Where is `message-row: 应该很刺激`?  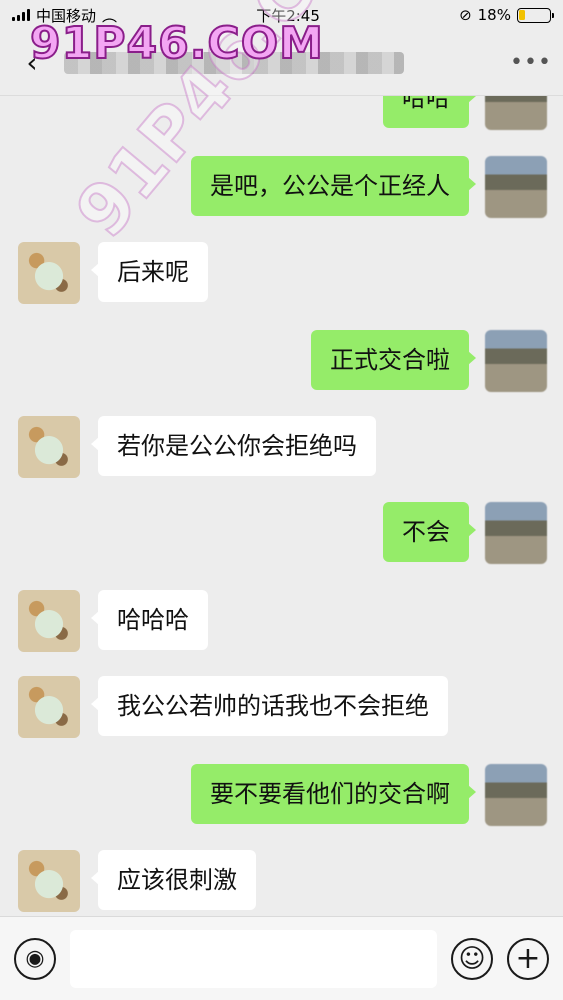
message-row: 应该很刺激 is located at coordinates (281, 881).